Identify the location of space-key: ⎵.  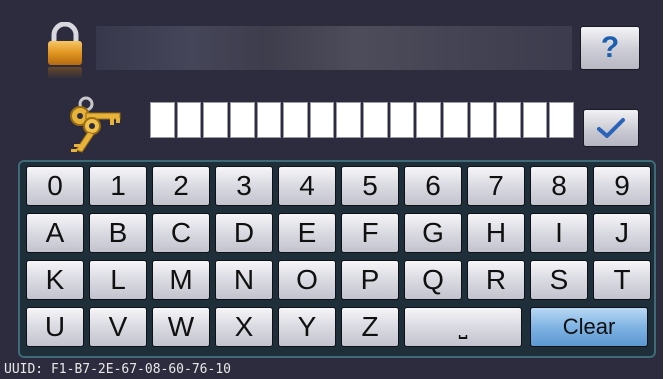
(463, 327).